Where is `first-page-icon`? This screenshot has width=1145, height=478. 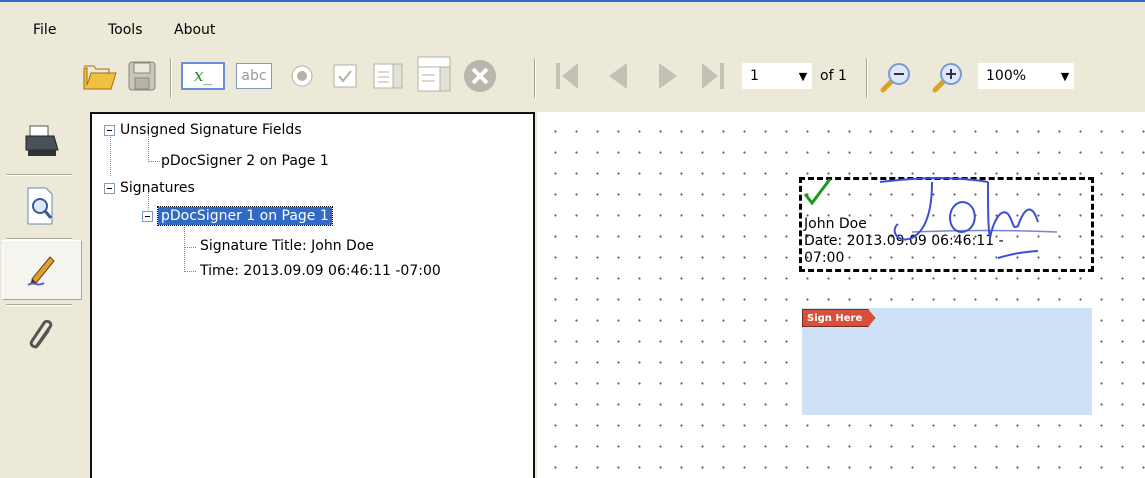 first-page-icon is located at coordinates (567, 76).